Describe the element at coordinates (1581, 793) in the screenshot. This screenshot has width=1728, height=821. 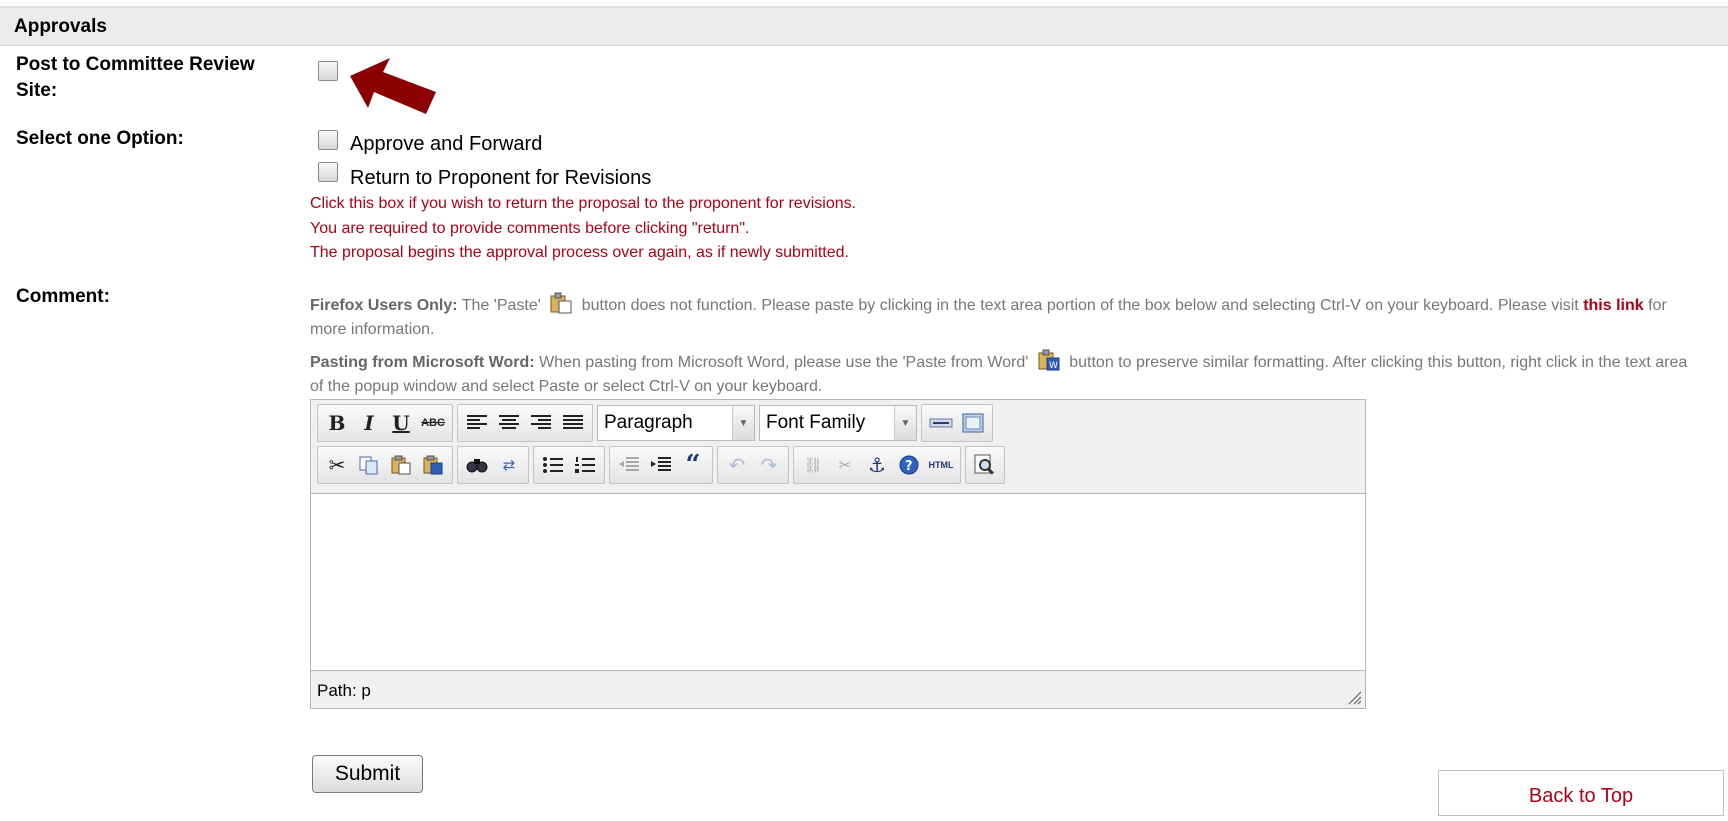
I see `back-to-top-button: Back to Top` at that location.